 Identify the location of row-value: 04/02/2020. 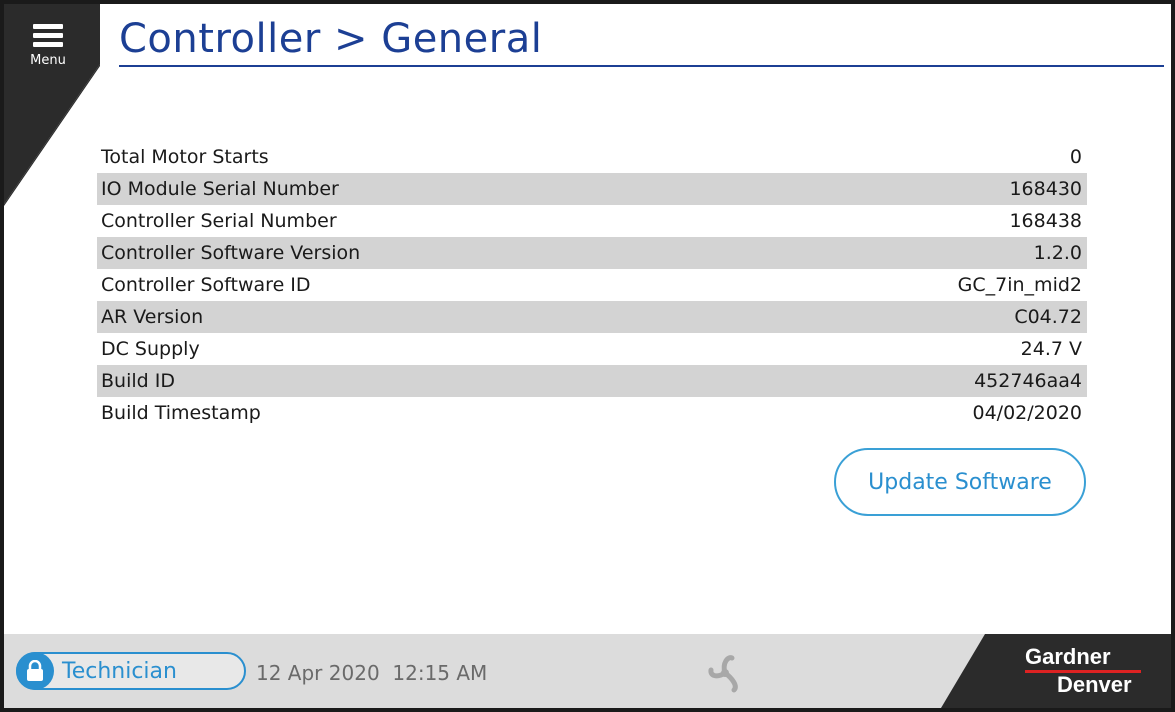
(1027, 413).